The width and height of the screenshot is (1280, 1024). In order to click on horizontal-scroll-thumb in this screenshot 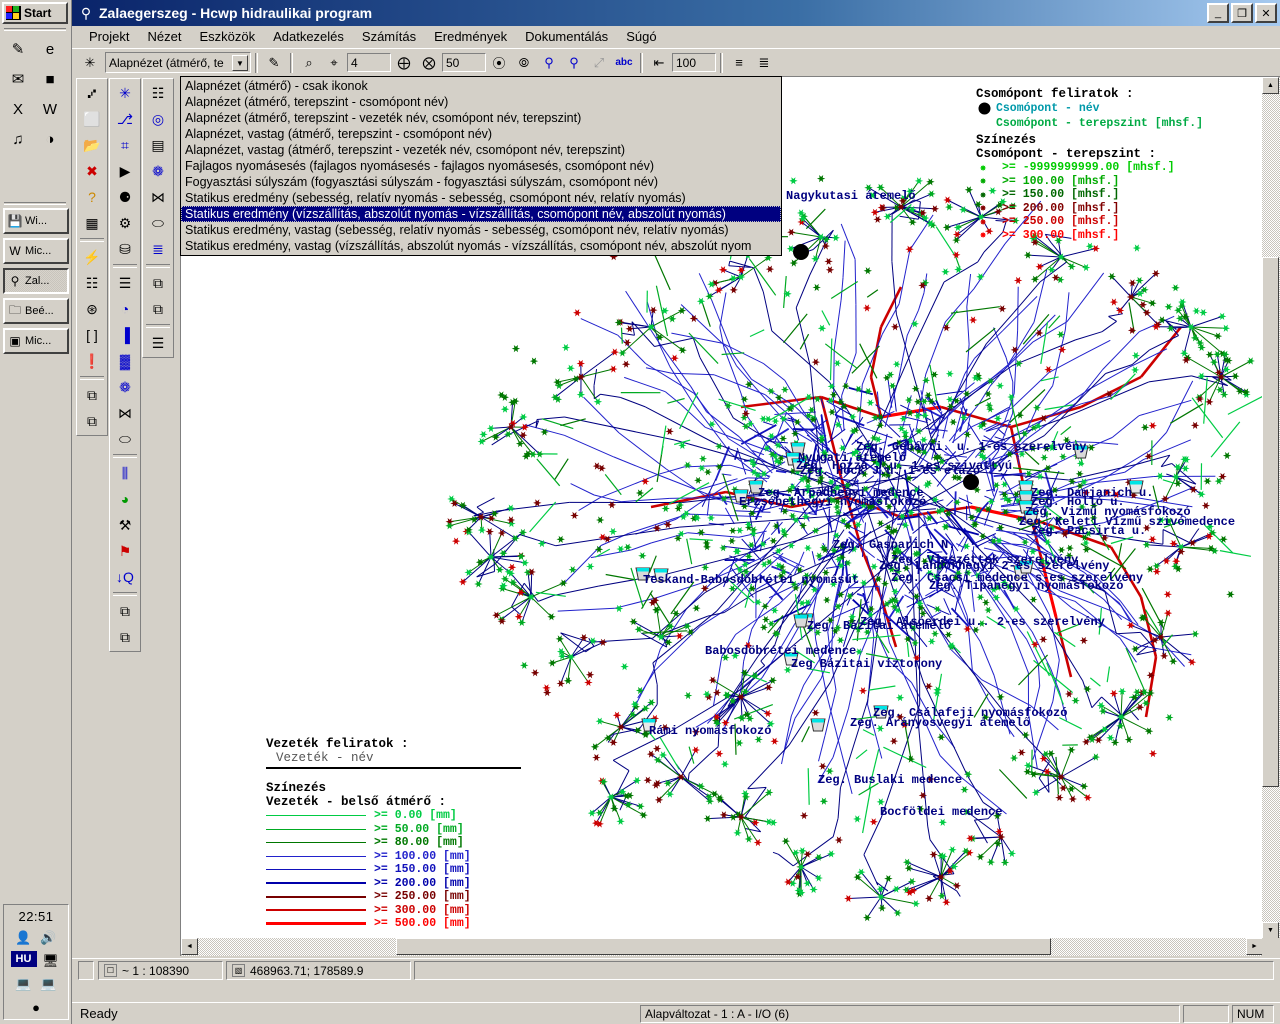, I will do `click(723, 946)`.